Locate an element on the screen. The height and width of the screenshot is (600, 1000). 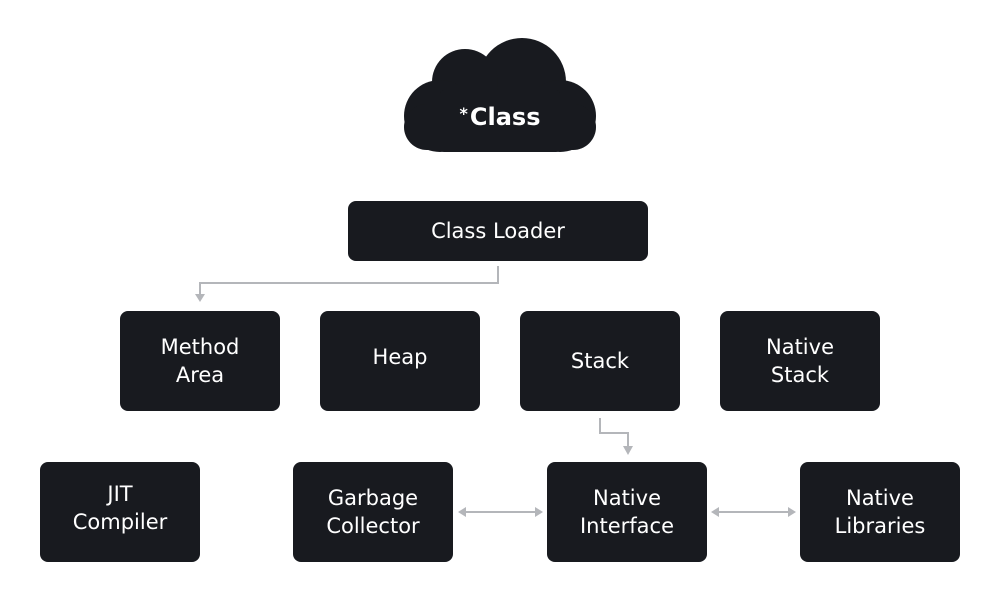
class-cloud: * Class is located at coordinates (500, 94).